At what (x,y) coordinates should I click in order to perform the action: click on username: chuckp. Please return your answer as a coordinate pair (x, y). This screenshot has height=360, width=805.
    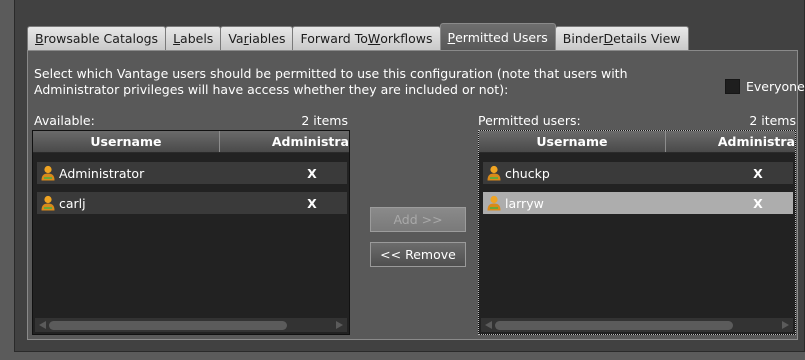
    Looking at the image, I should click on (527, 173).